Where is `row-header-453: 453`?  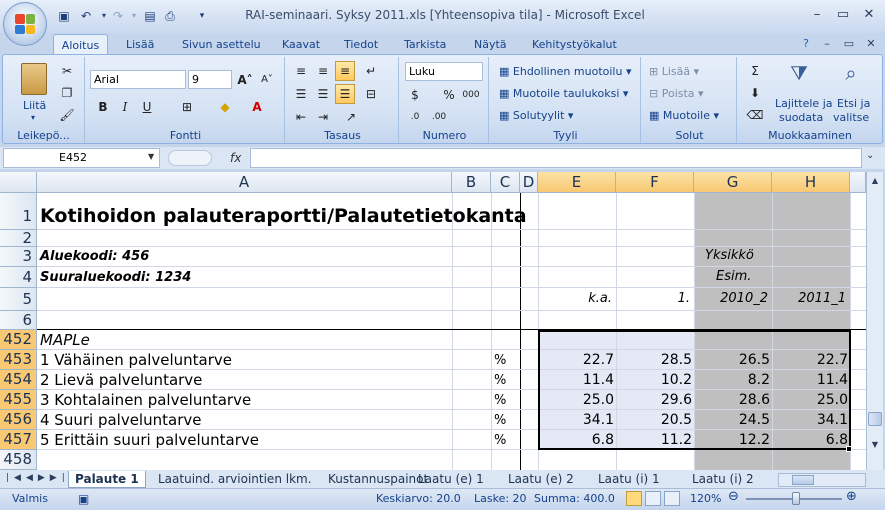
row-header-453: 453 is located at coordinates (18, 360).